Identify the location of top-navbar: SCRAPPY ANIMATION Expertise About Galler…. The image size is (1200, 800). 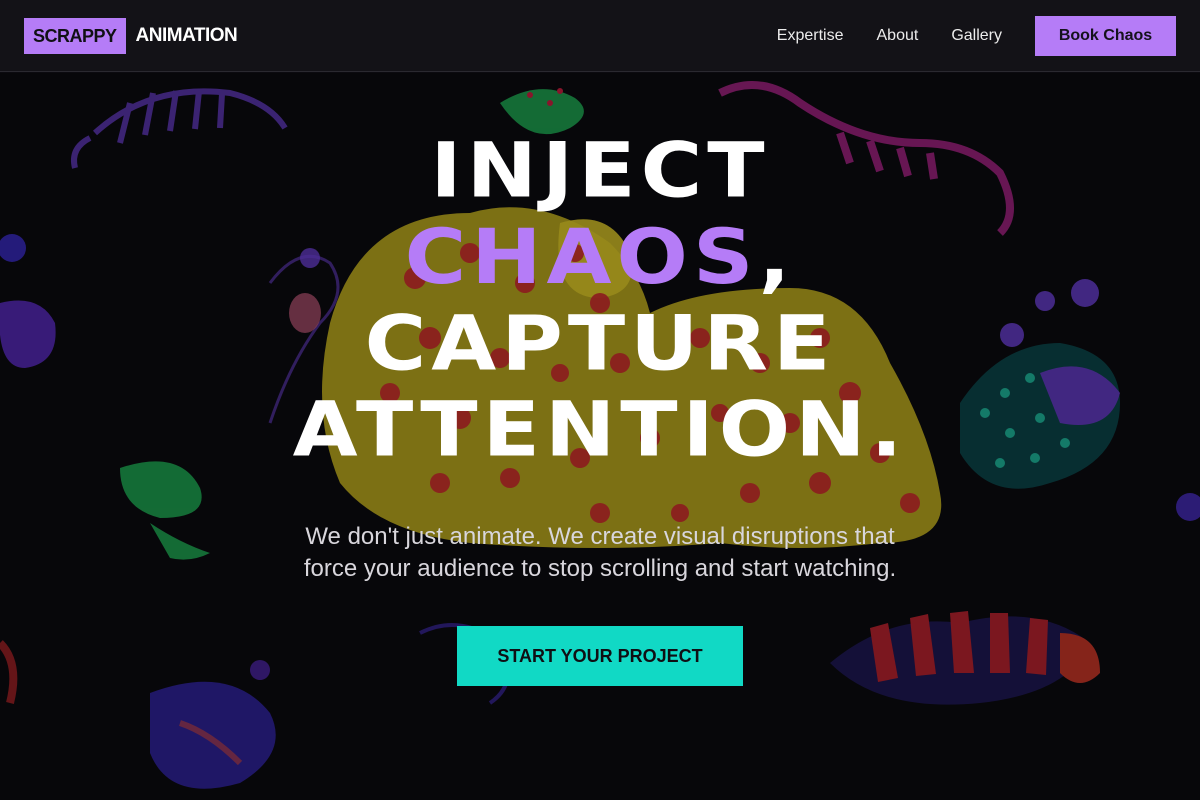
(600, 36).